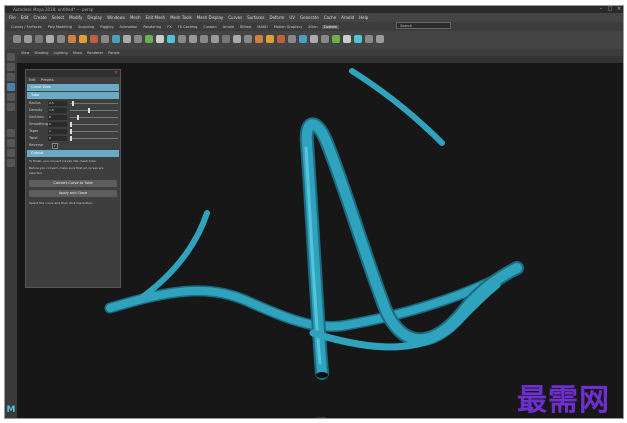 The height and width of the screenshot is (423, 627). I want to click on shelf-tab: Poly Modeling, so click(60, 27).